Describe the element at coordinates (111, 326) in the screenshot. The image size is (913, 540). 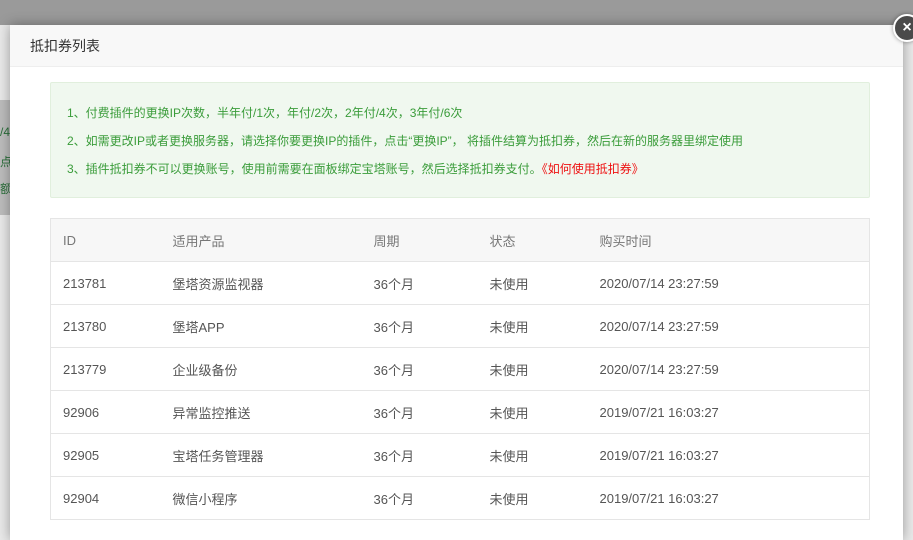
I see `cell-id: 213780` at that location.